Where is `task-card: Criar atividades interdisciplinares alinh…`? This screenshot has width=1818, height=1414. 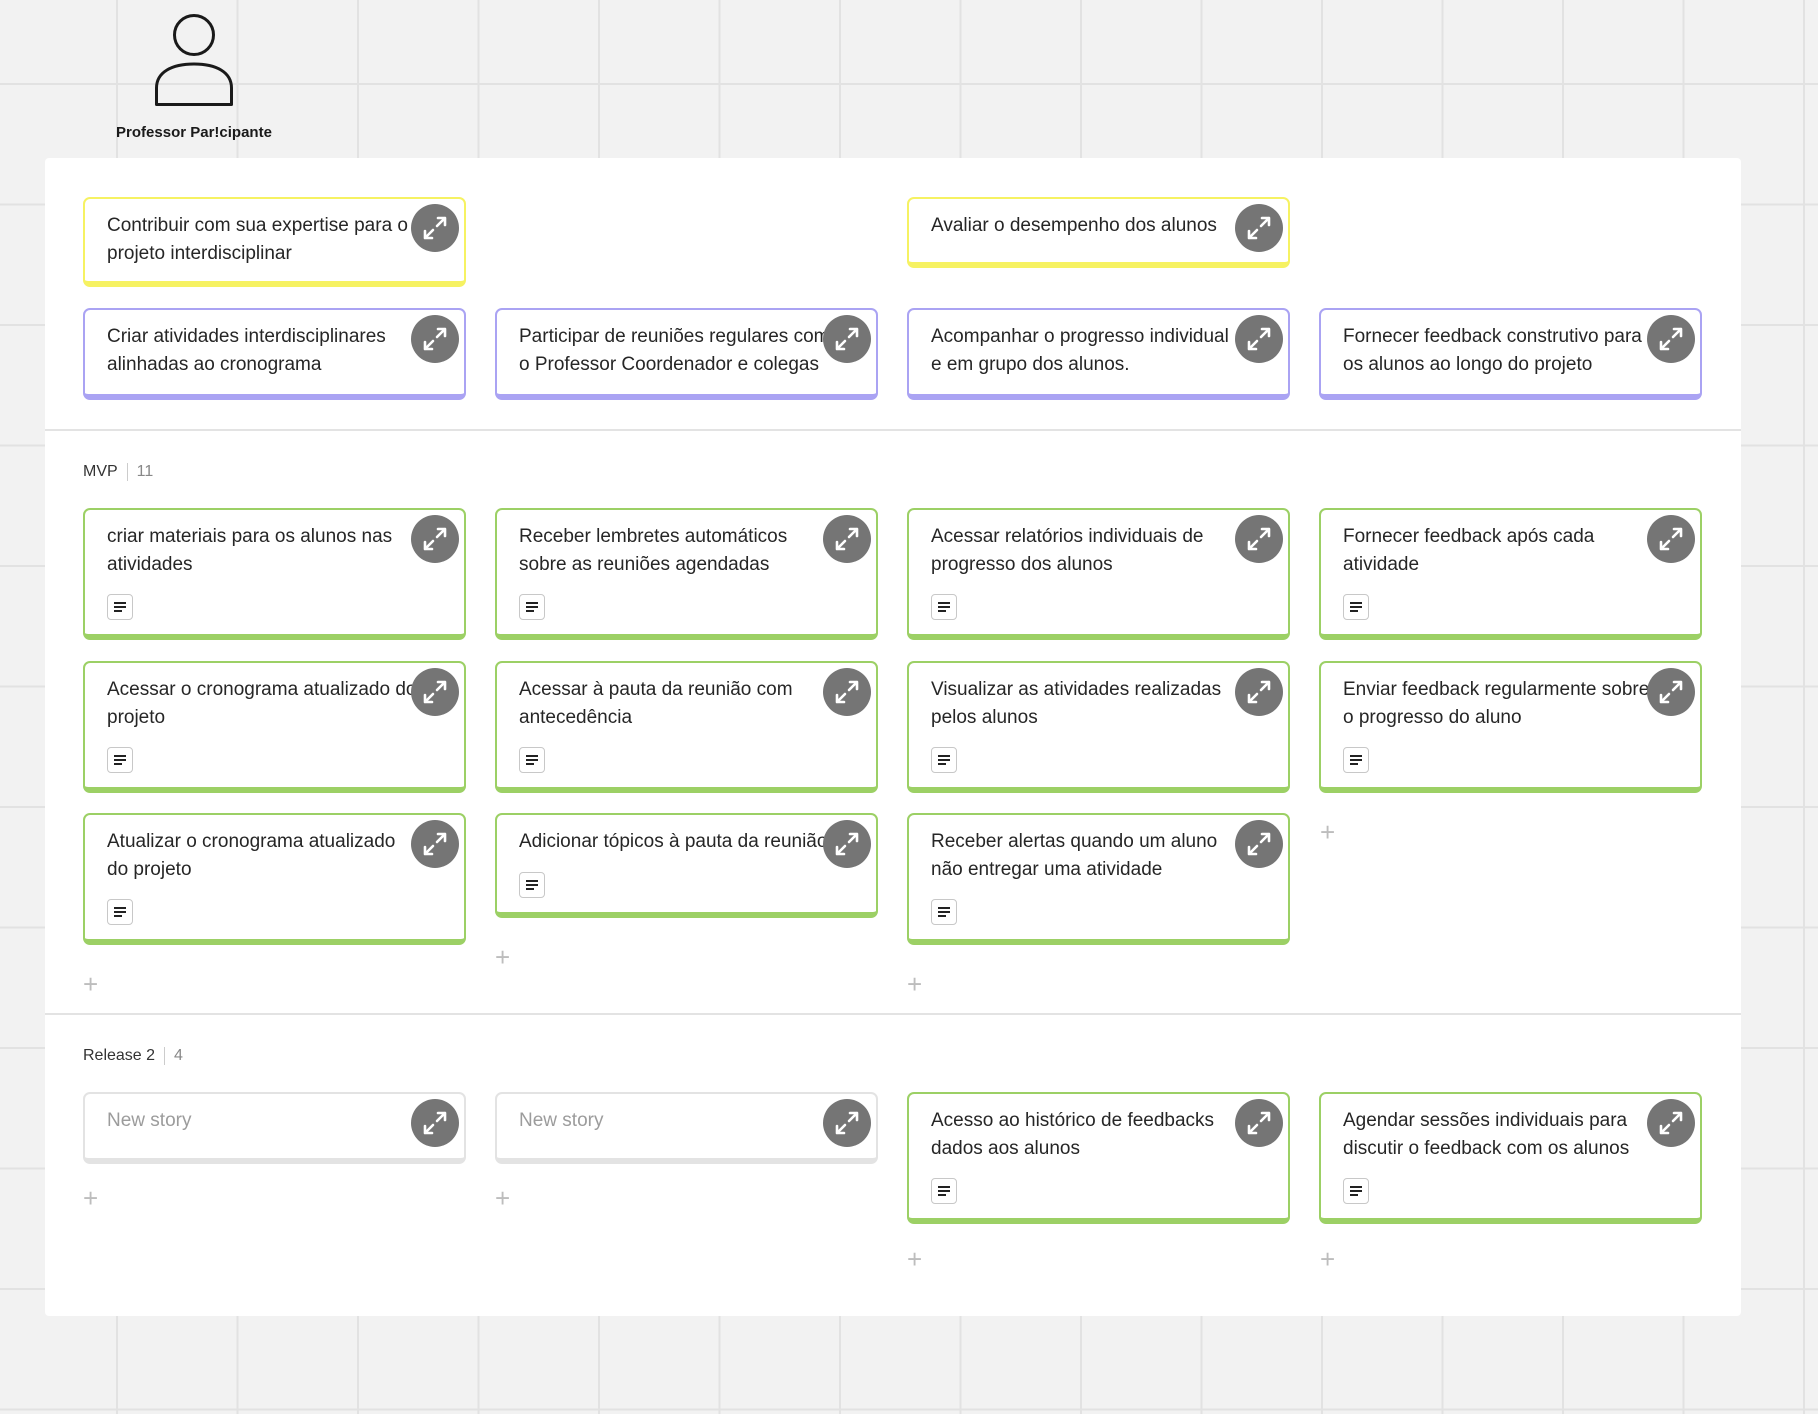
task-card: Criar atividades interdisciplinares alinh… is located at coordinates (274, 354).